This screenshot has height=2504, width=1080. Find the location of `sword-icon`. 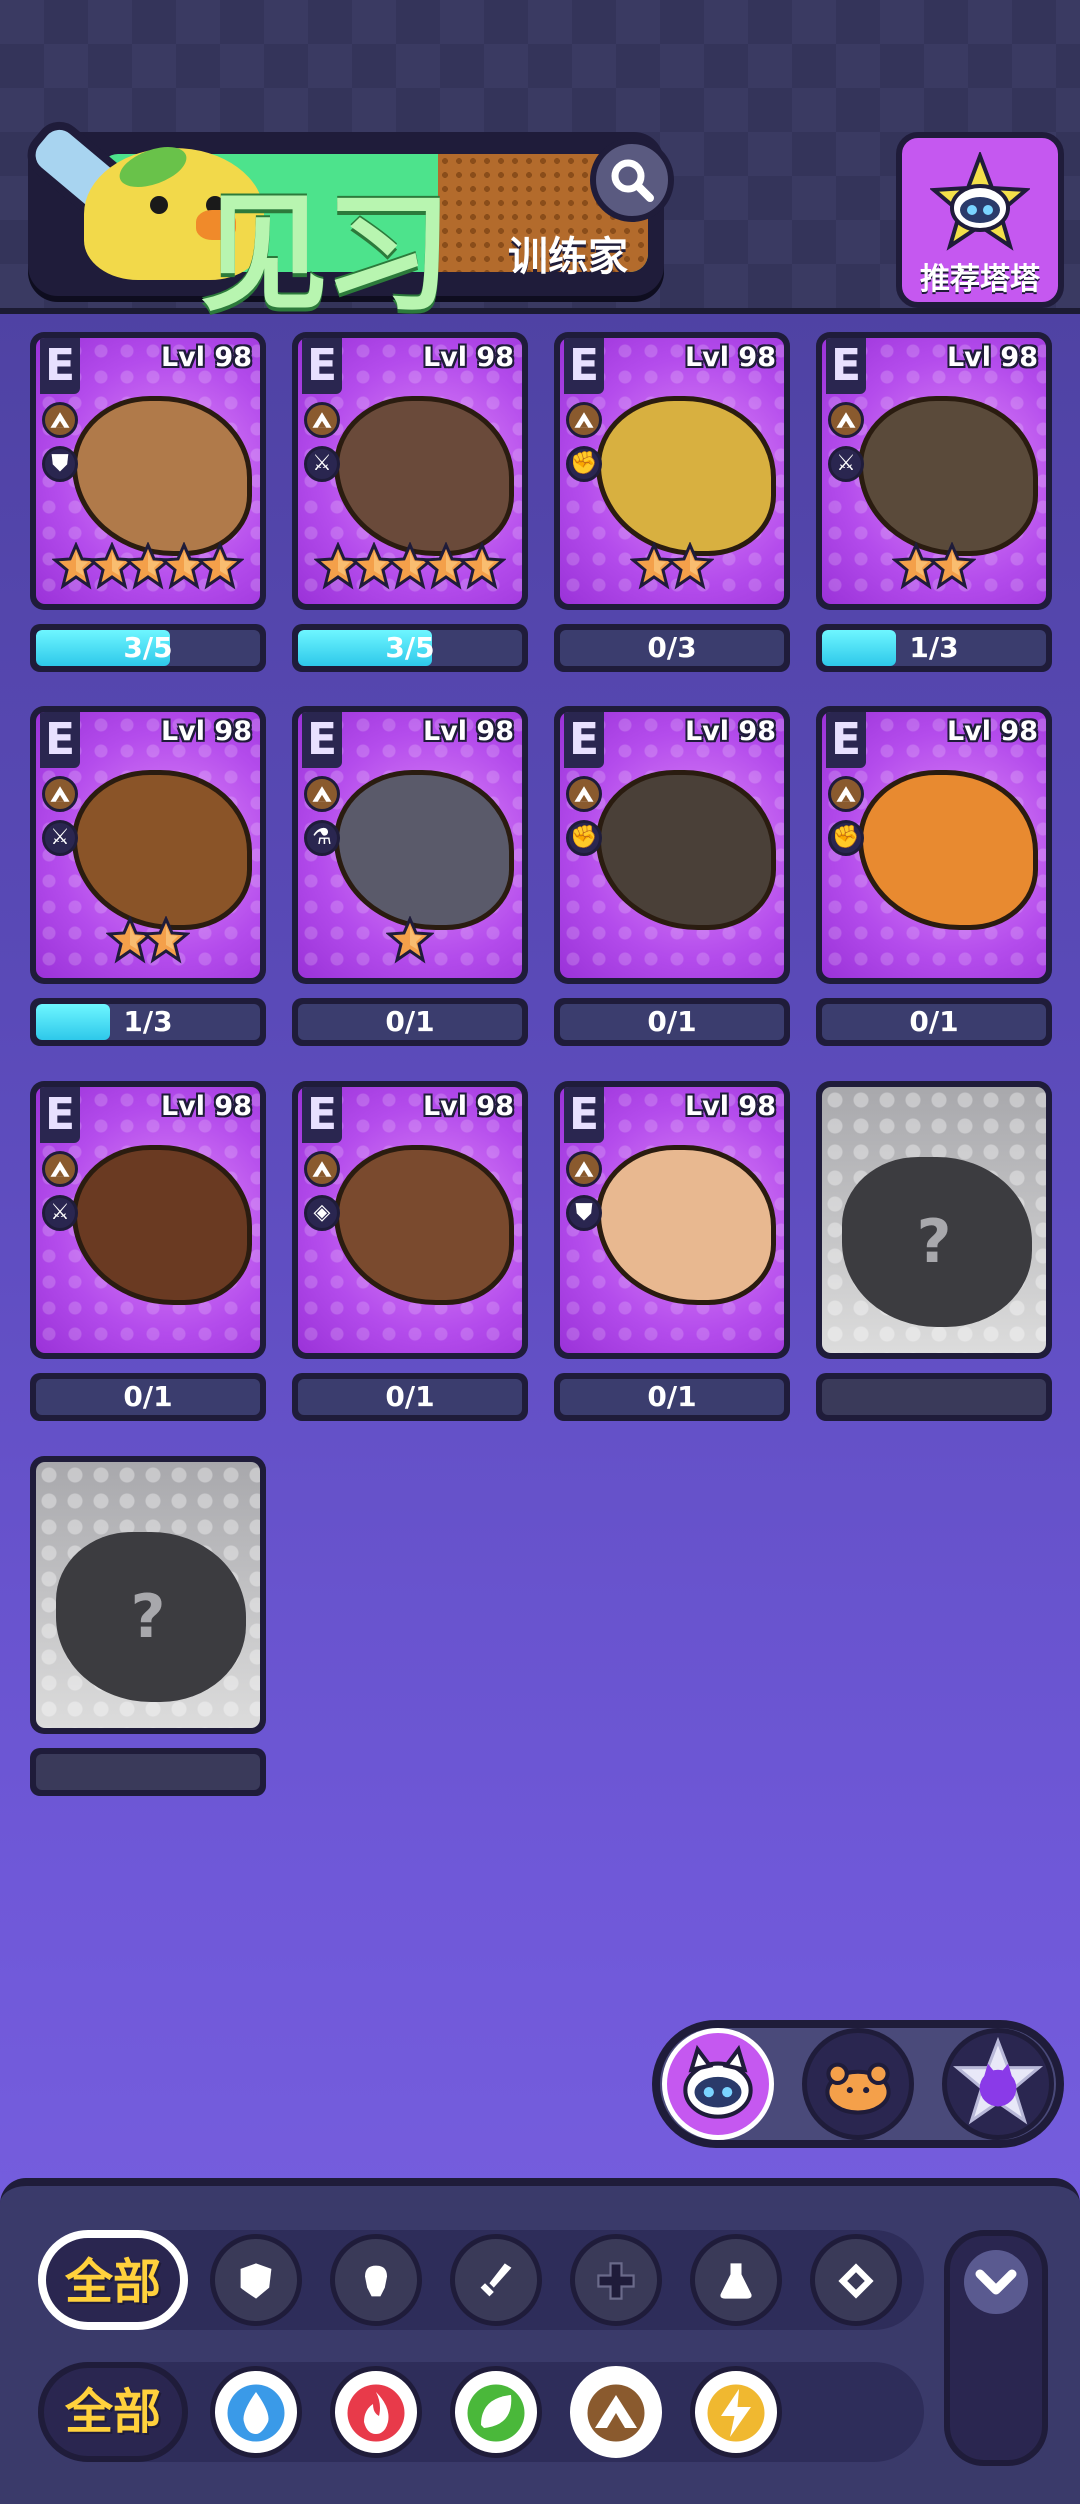

sword-icon is located at coordinates (496, 2280).